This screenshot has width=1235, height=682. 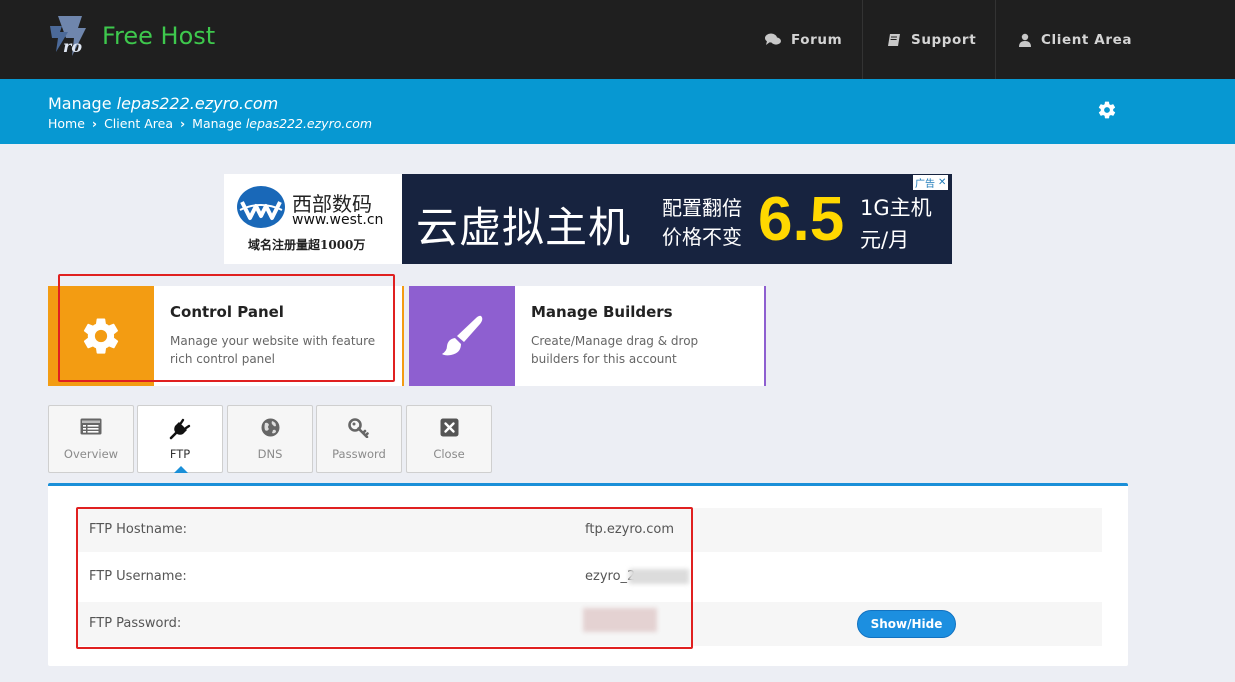 I want to click on breadcrumb-home: Home, so click(x=66, y=123).